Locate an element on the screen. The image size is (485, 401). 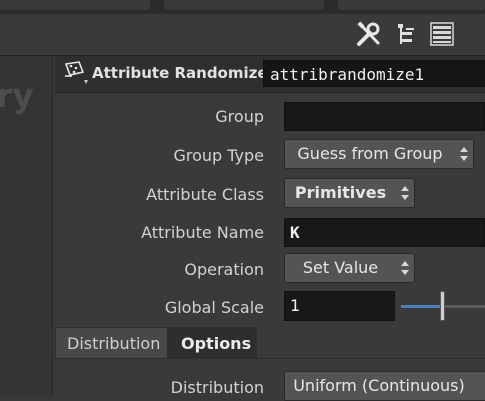
tab-divider is located at coordinates (371, 358).